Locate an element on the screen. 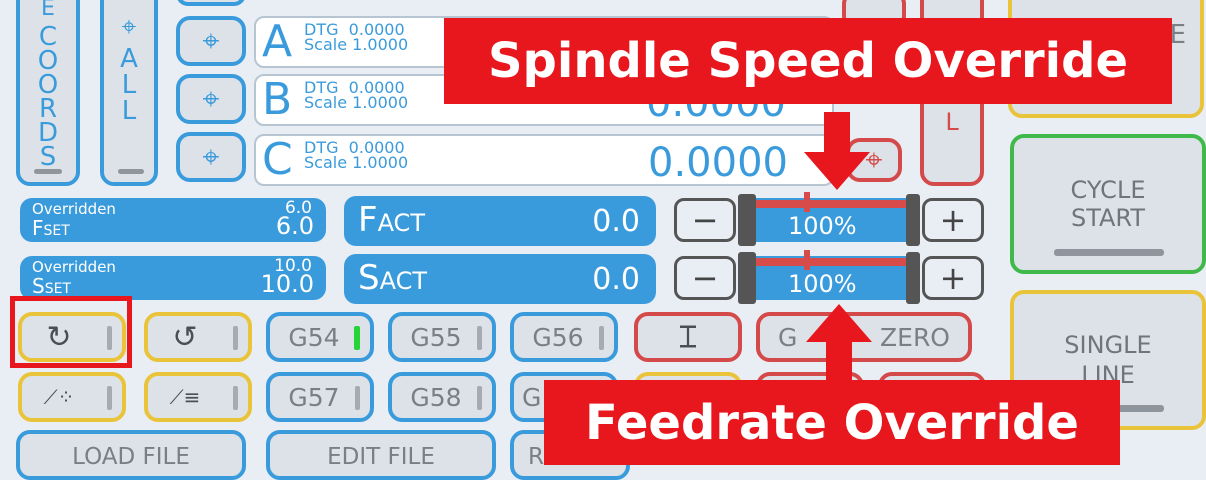 This screenshot has height=480, width=1206. callout-arrow-down is located at coordinates (837, 151).